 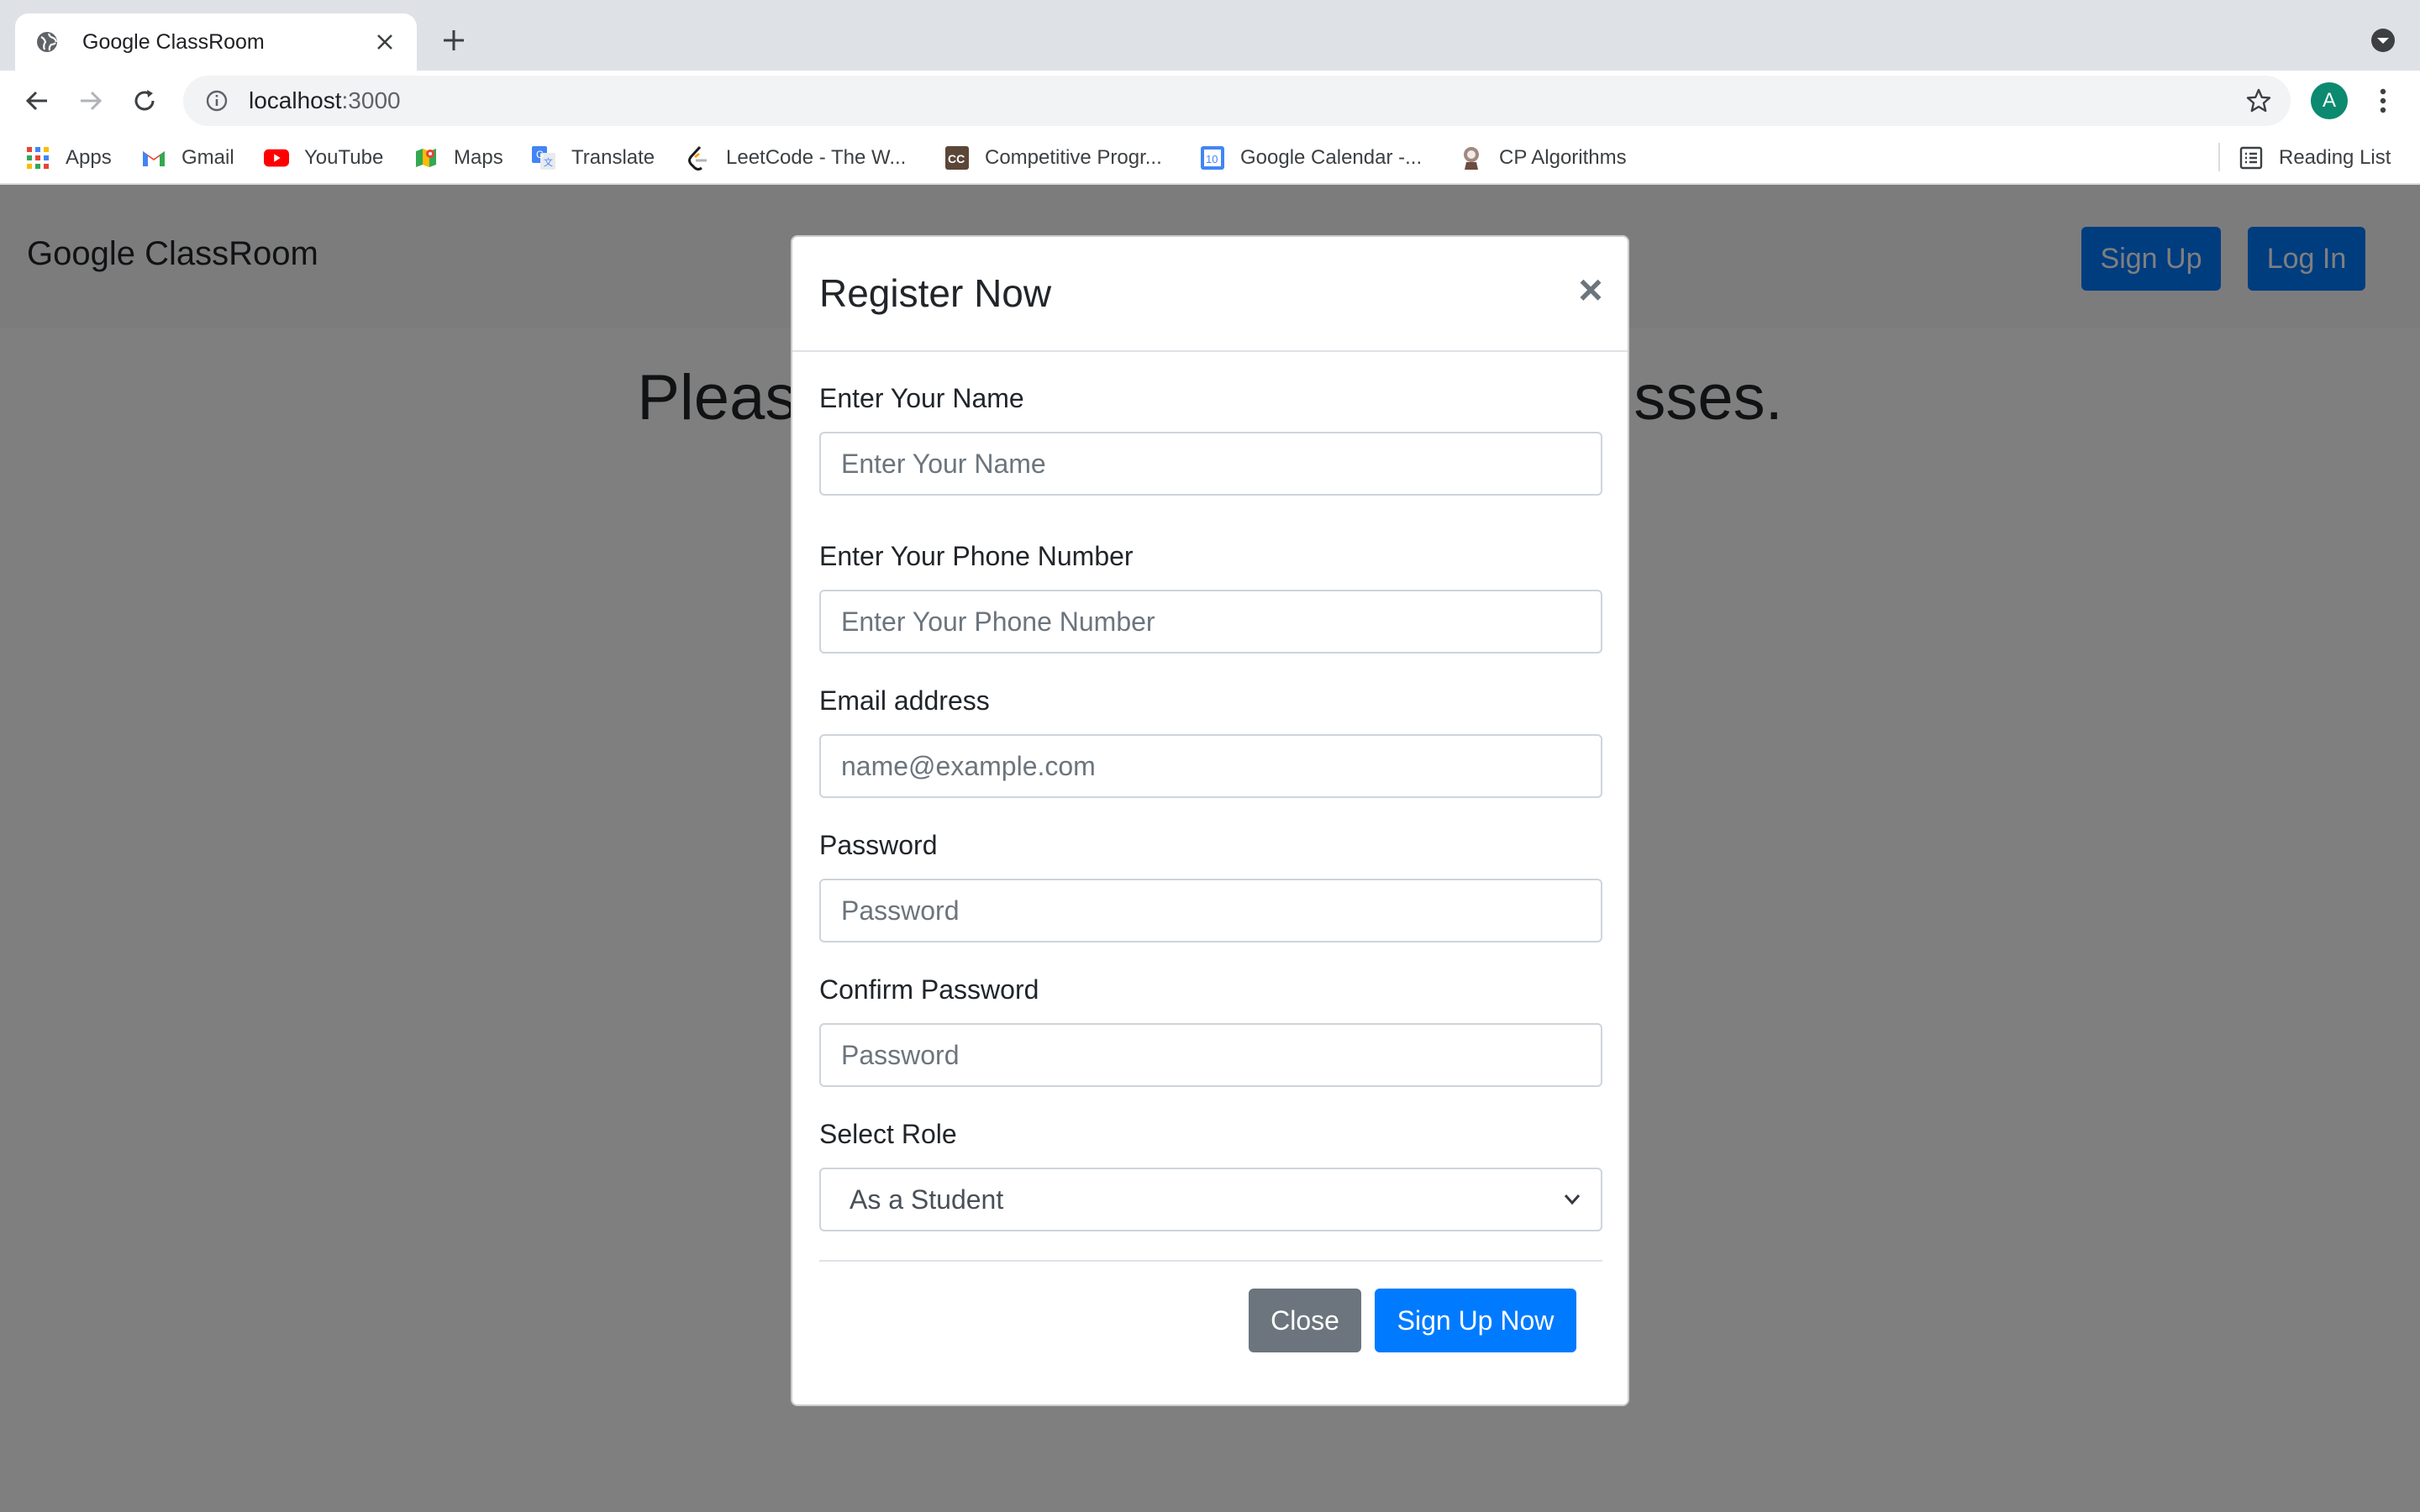 What do you see at coordinates (878, 845) in the screenshot?
I see `password-label: Password` at bounding box center [878, 845].